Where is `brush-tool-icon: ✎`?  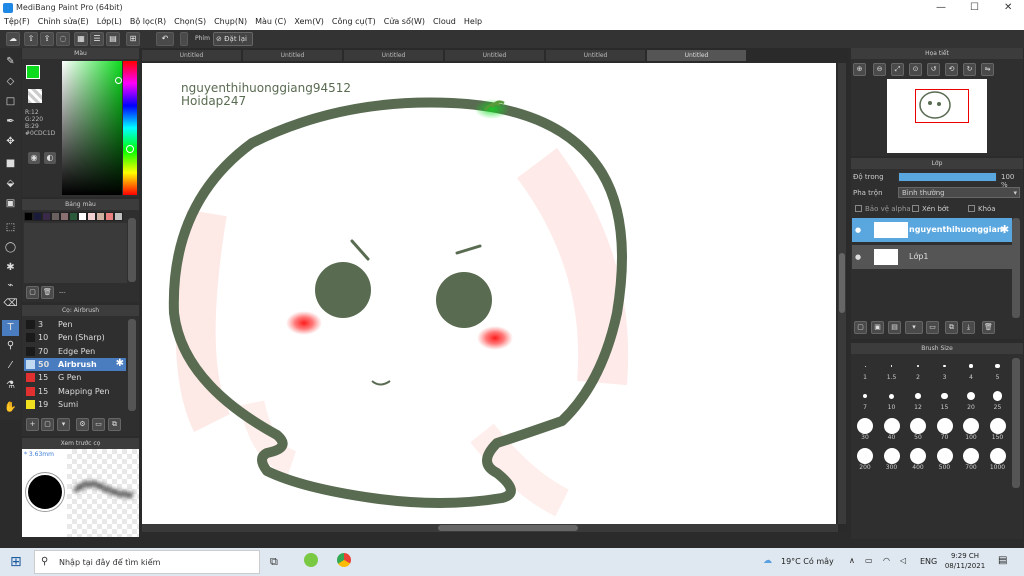
brush-tool-icon: ✎ is located at coordinates (10, 62).